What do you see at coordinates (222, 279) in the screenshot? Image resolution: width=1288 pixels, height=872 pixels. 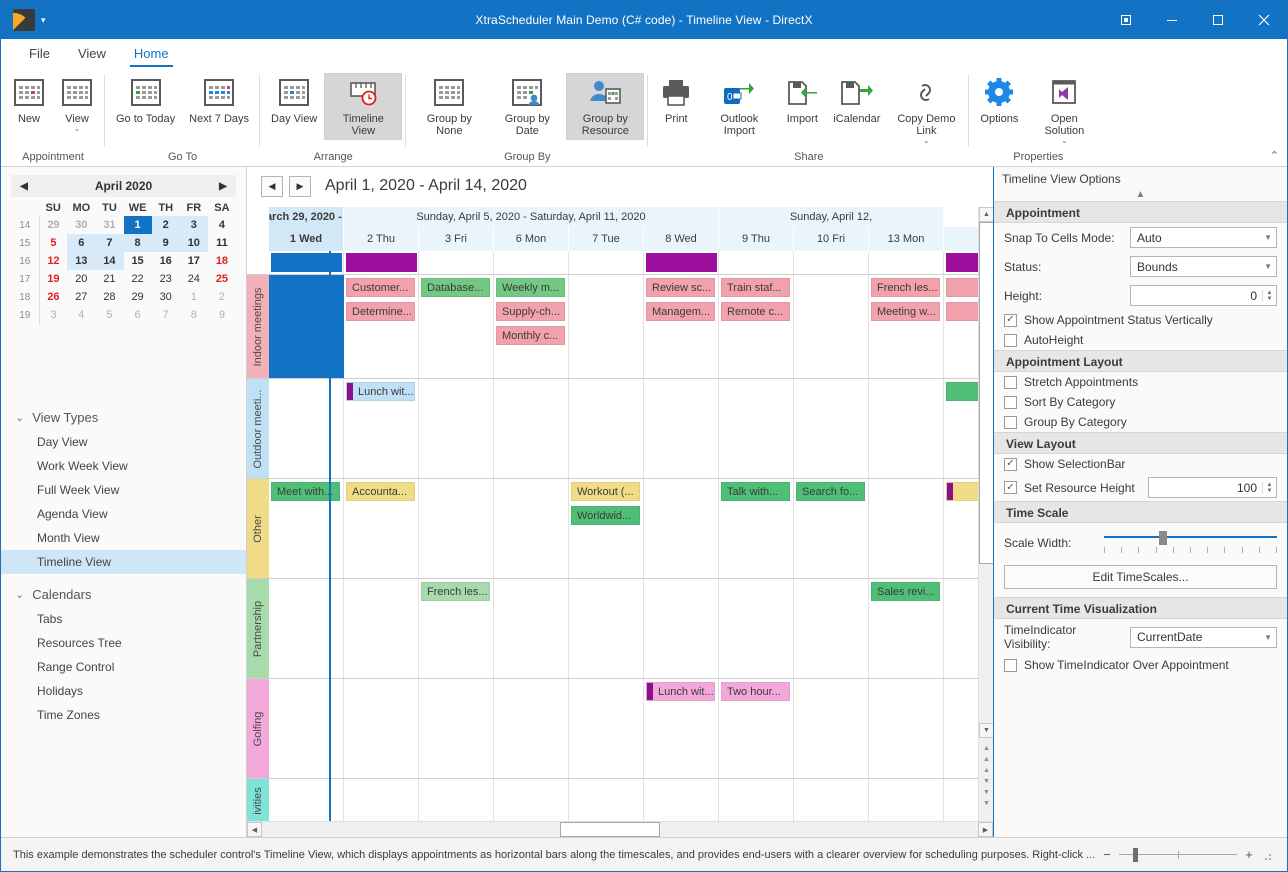 I see `mini-calendar-day: 25` at bounding box center [222, 279].